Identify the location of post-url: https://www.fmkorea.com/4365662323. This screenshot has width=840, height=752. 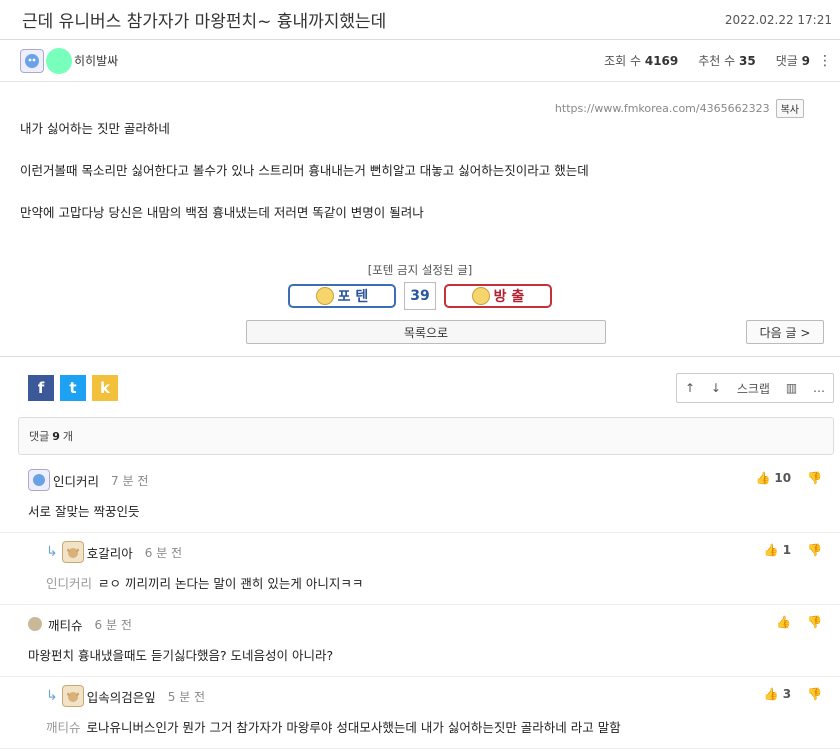
(662, 108).